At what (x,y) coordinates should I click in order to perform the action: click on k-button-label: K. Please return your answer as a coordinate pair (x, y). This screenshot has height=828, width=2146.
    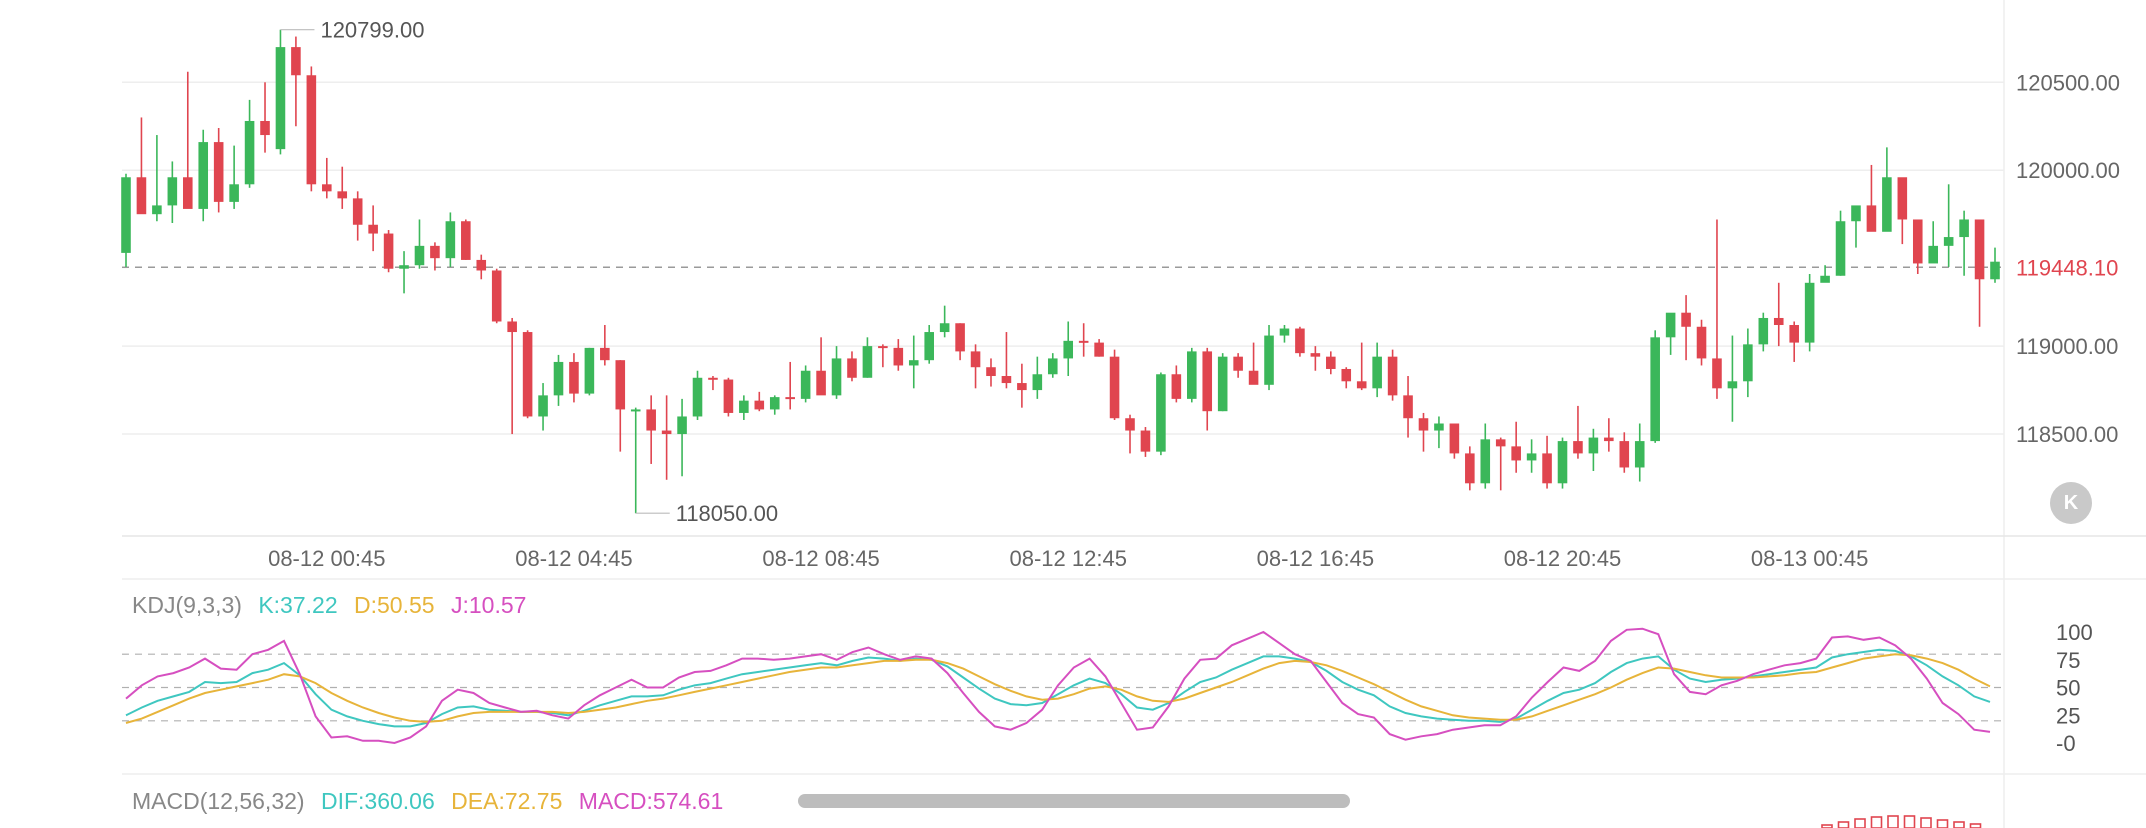
    Looking at the image, I should click on (2071, 503).